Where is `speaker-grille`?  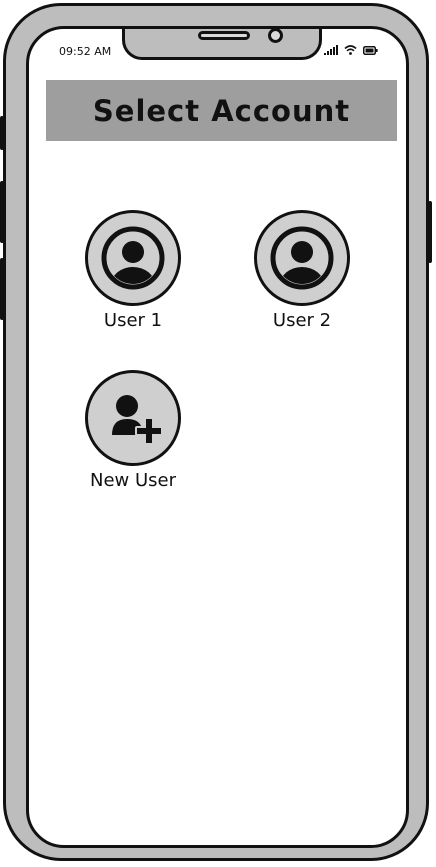 speaker-grille is located at coordinates (224, 35).